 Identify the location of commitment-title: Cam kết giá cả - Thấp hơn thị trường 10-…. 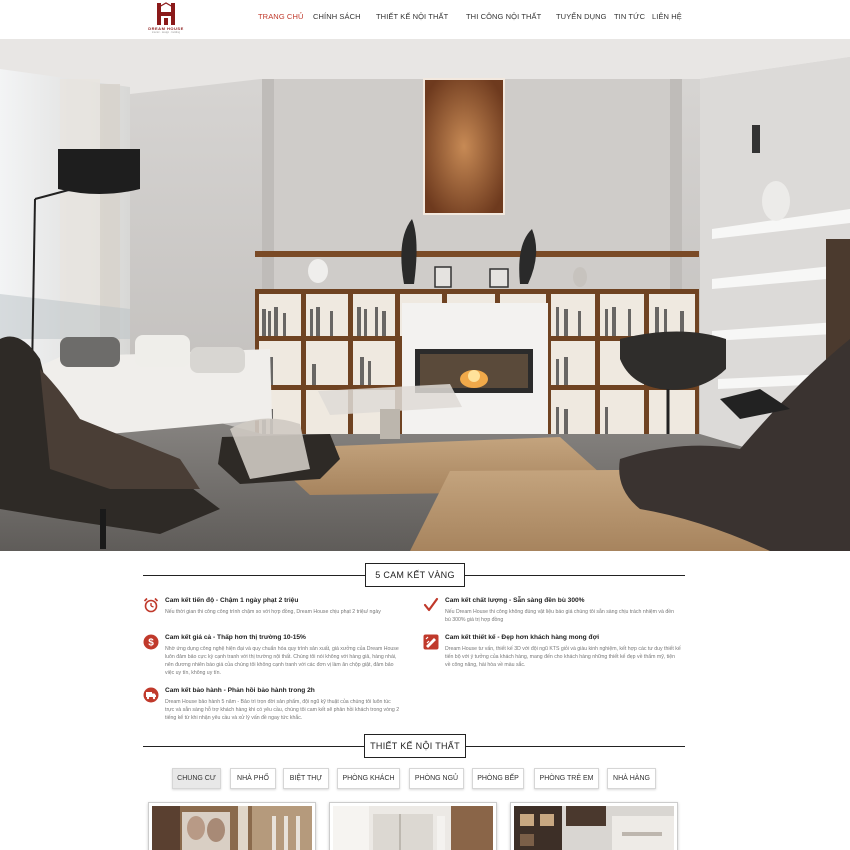
(235, 637).